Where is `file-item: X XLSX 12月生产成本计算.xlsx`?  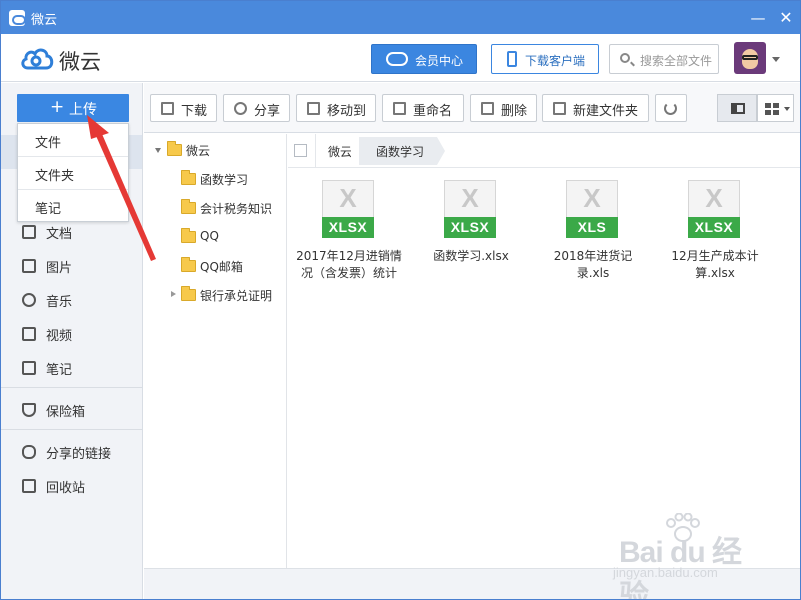 file-item: X XLSX 12月生产成本计算.xlsx is located at coordinates (715, 235).